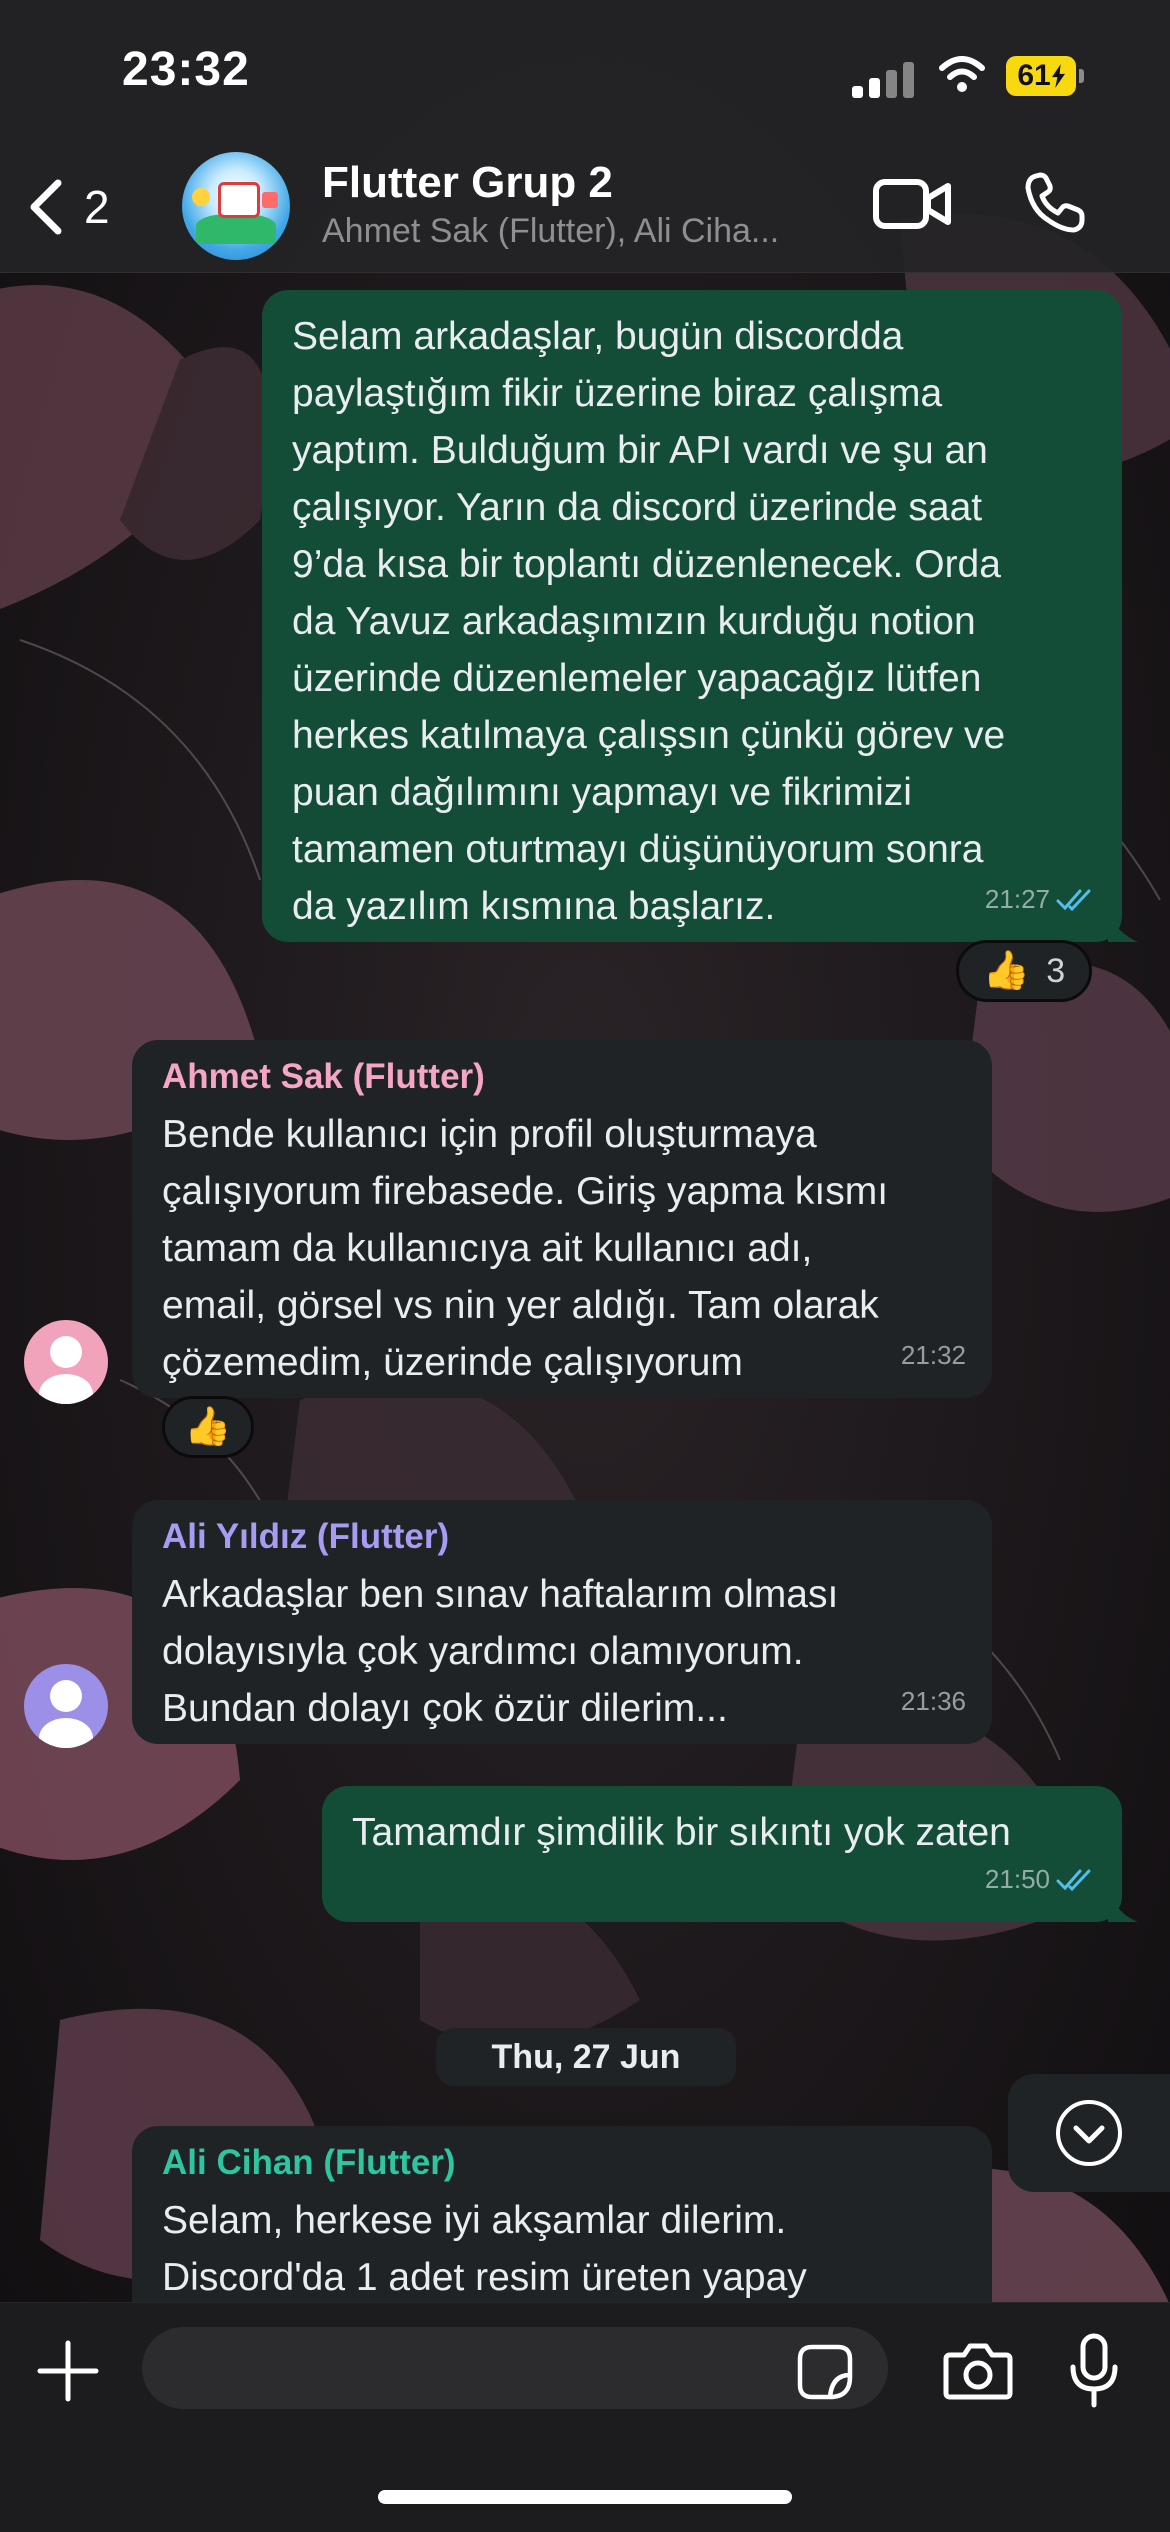 The image size is (1170, 2532). I want to click on message-meta: 21:32, so click(933, 1355).